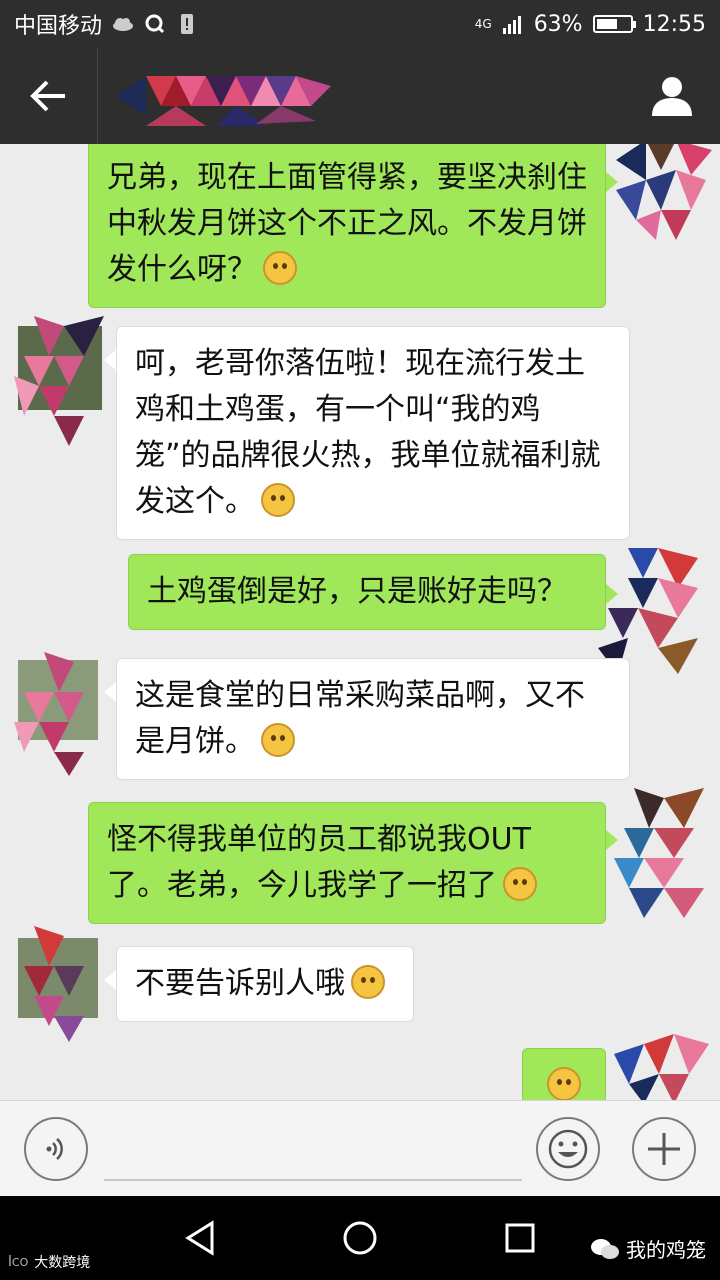  I want to click on message-bubble-me: 兄弟，现在上面管得紧，要坚决刹住中秋发月饼这个不正之风。不发月饼发什么呀？, so click(347, 226).